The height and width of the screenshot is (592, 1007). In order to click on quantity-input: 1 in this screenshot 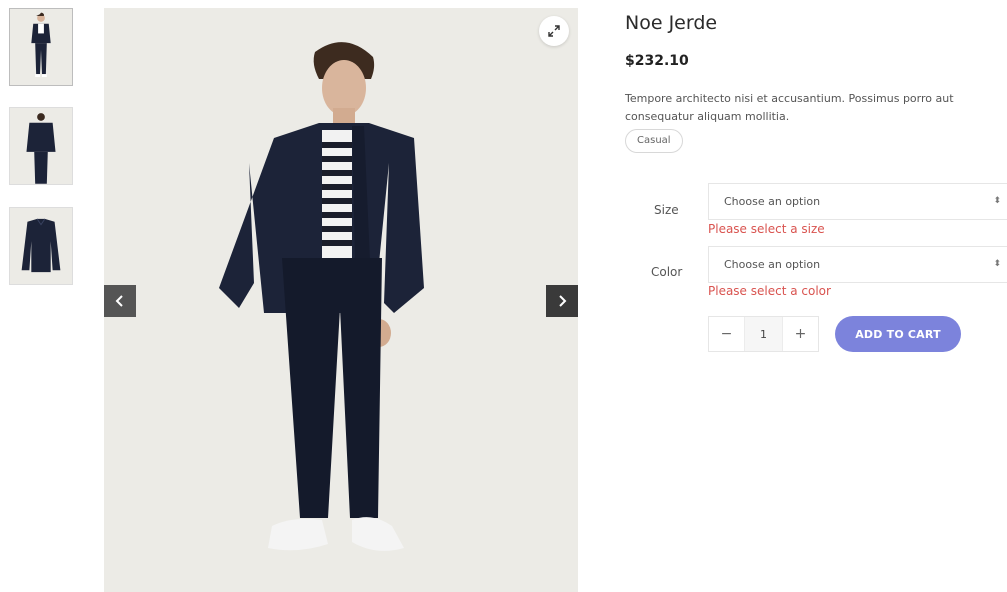, I will do `click(763, 334)`.